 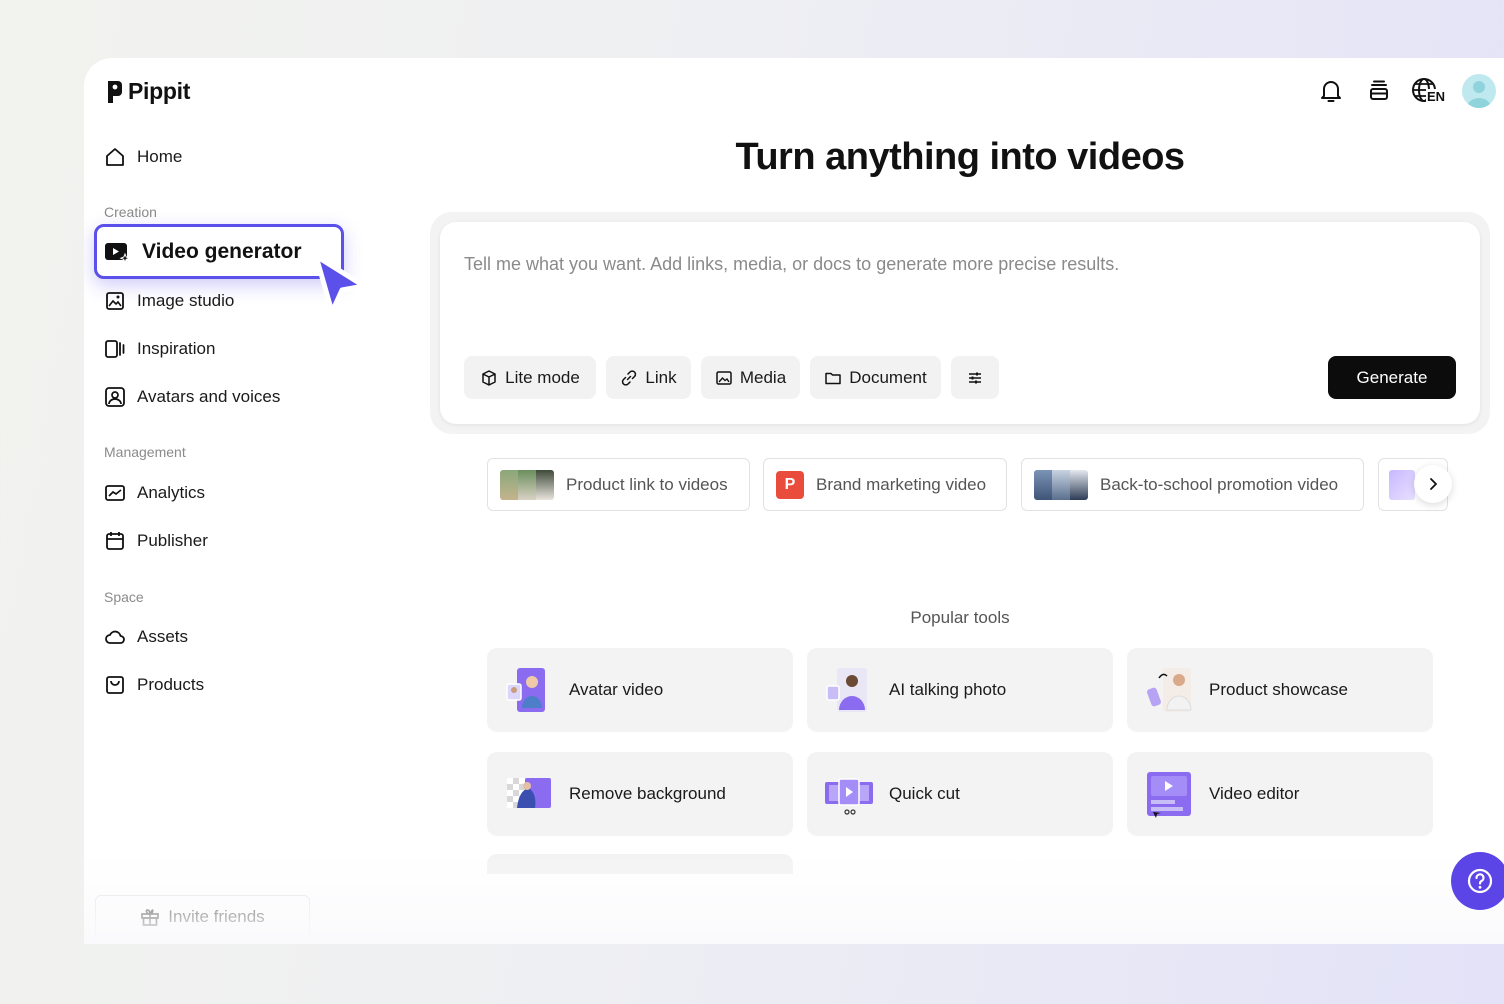 I want to click on subscription-stack-icon, so click(x=1379, y=91).